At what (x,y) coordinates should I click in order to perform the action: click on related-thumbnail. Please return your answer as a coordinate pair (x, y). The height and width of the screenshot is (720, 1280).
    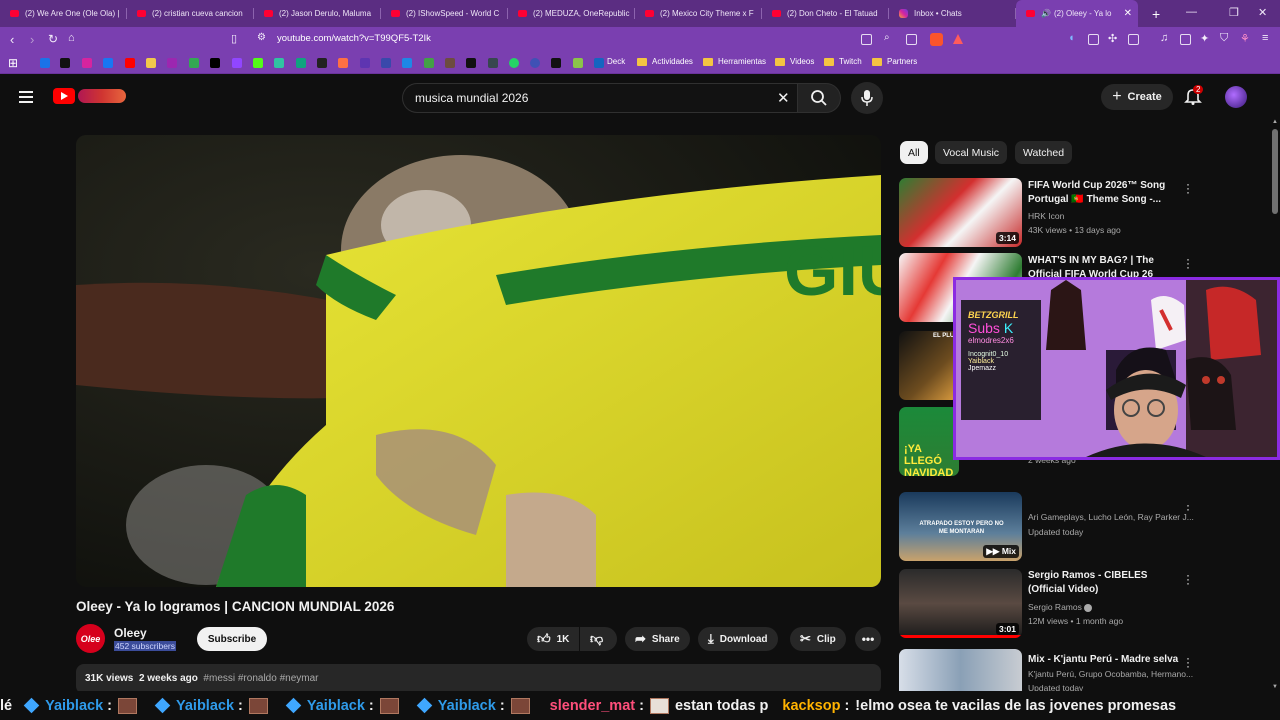
    Looking at the image, I should click on (960, 670).